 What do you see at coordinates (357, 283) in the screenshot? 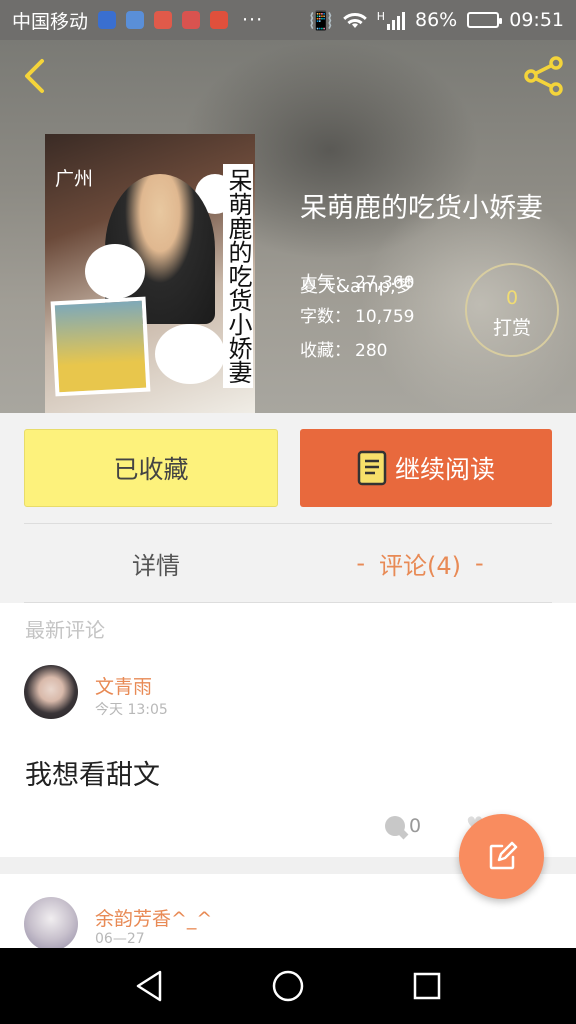
I see `stat-popularity: 人气： 27,360` at bounding box center [357, 283].